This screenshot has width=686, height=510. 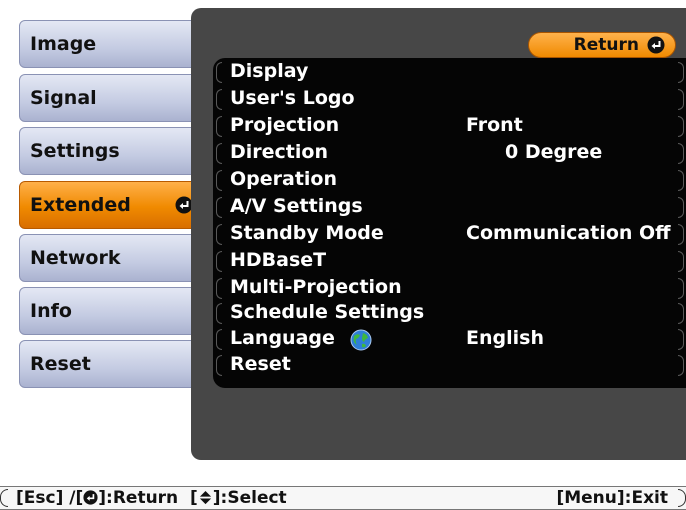 What do you see at coordinates (80, 205) in the screenshot?
I see `tab-label: Extended` at bounding box center [80, 205].